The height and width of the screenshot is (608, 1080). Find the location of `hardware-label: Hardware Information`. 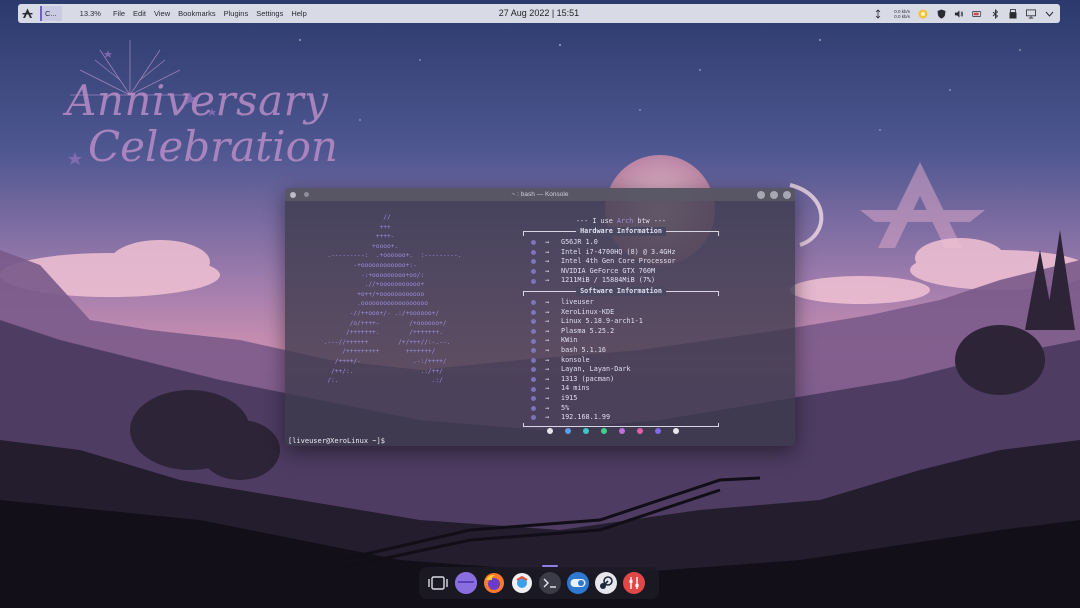

hardware-label: Hardware Information is located at coordinates (621, 231).